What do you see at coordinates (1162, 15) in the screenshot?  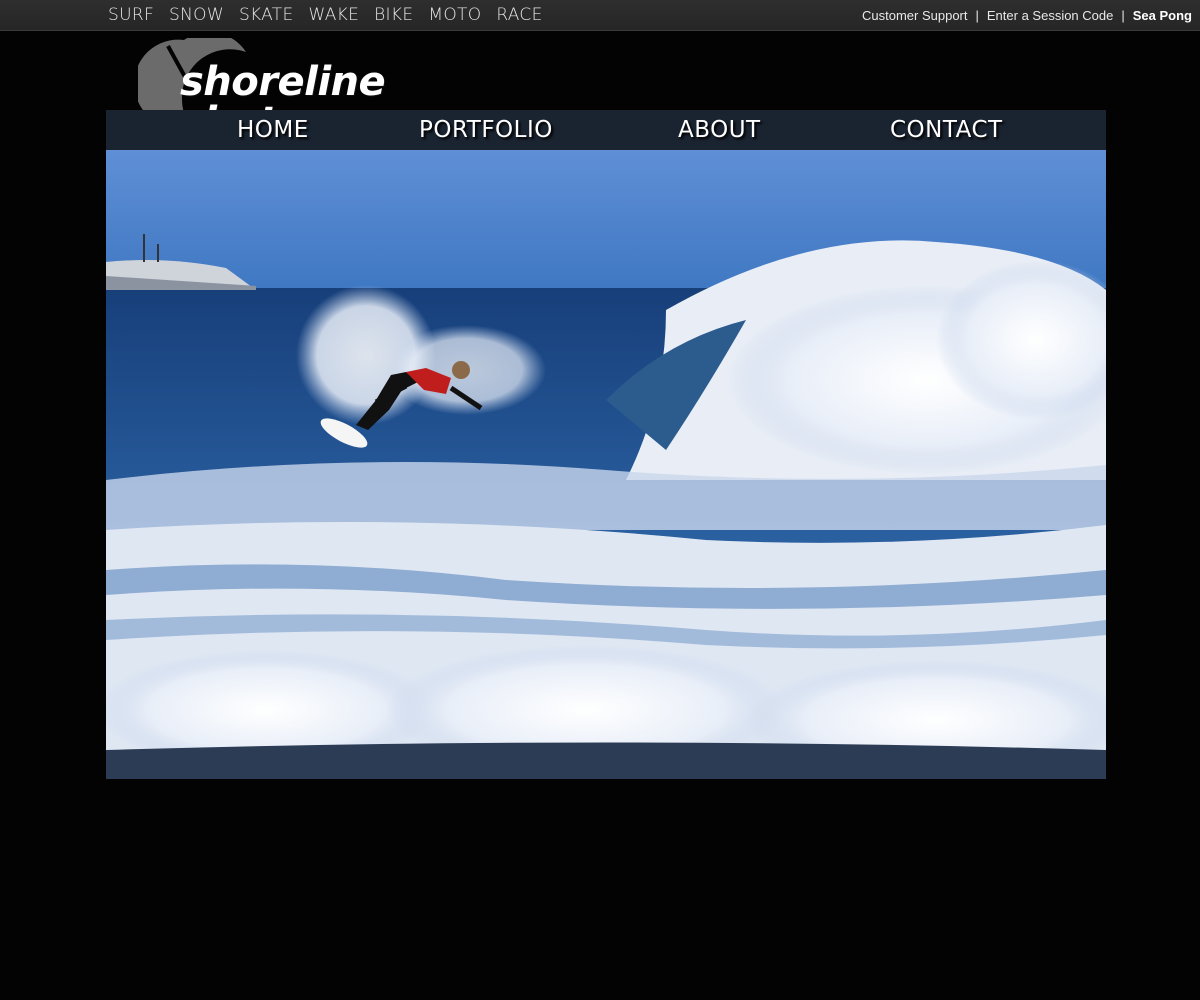 I see `user-account-link: Sea Pong` at bounding box center [1162, 15].